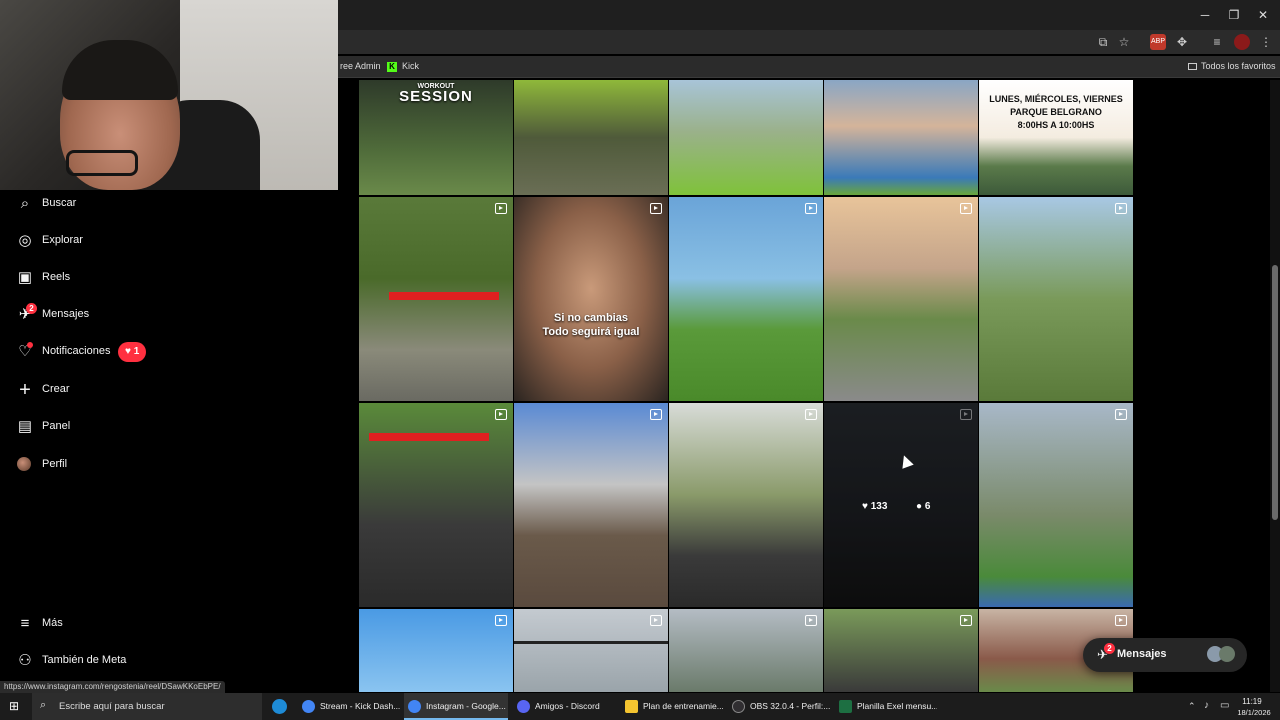  What do you see at coordinates (100, 242) in the screenshot?
I see `sidebar-item-explorar: ◎ Explorar` at bounding box center [100, 242].